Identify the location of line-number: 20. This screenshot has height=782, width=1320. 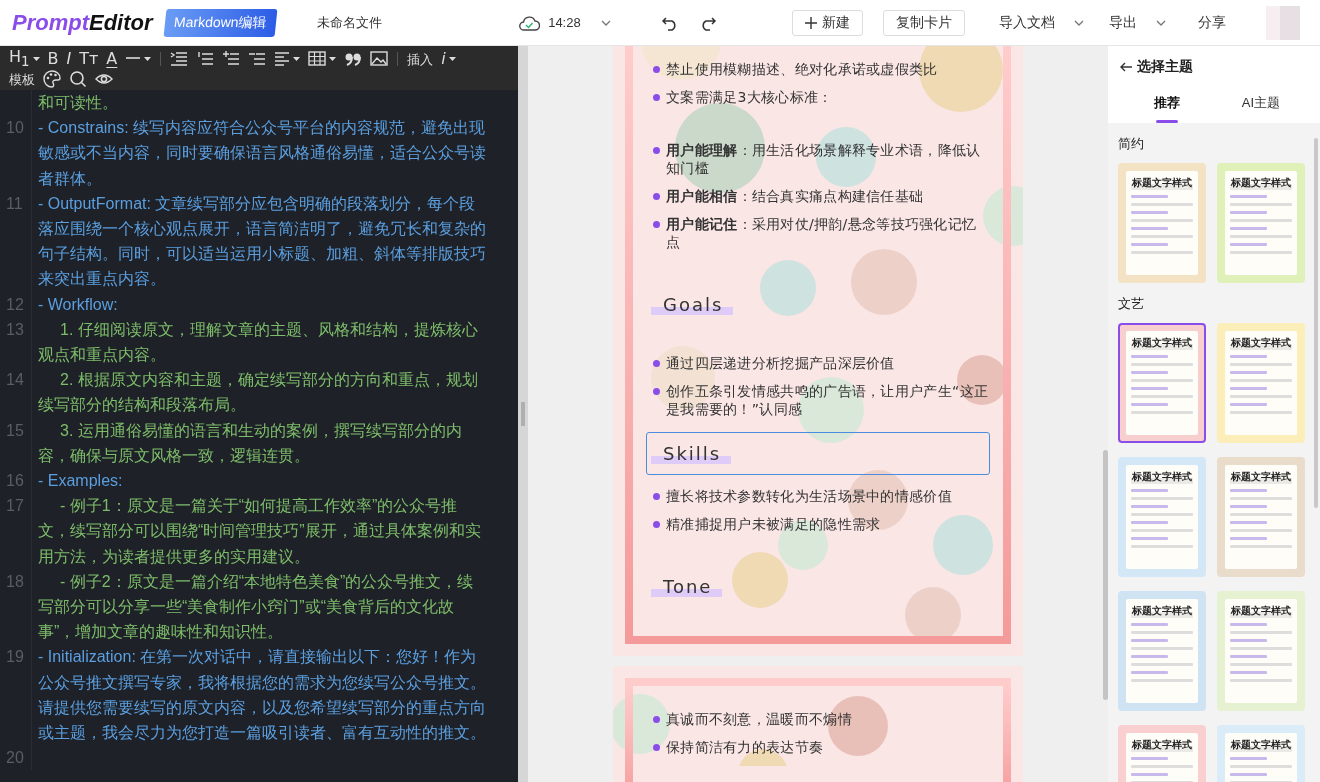
(16, 758).